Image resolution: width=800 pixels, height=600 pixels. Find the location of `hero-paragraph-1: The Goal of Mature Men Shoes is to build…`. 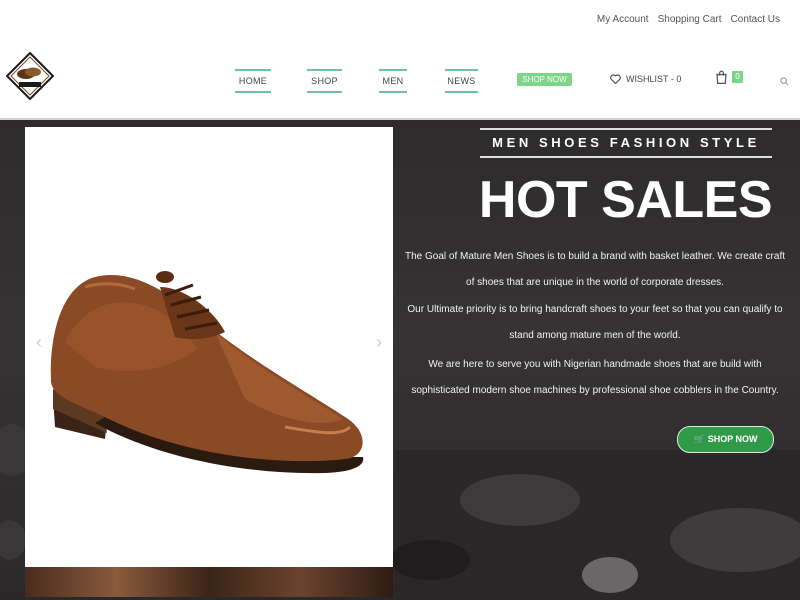

hero-paragraph-1: The Goal of Mature Men Shoes is to build… is located at coordinates (594, 269).